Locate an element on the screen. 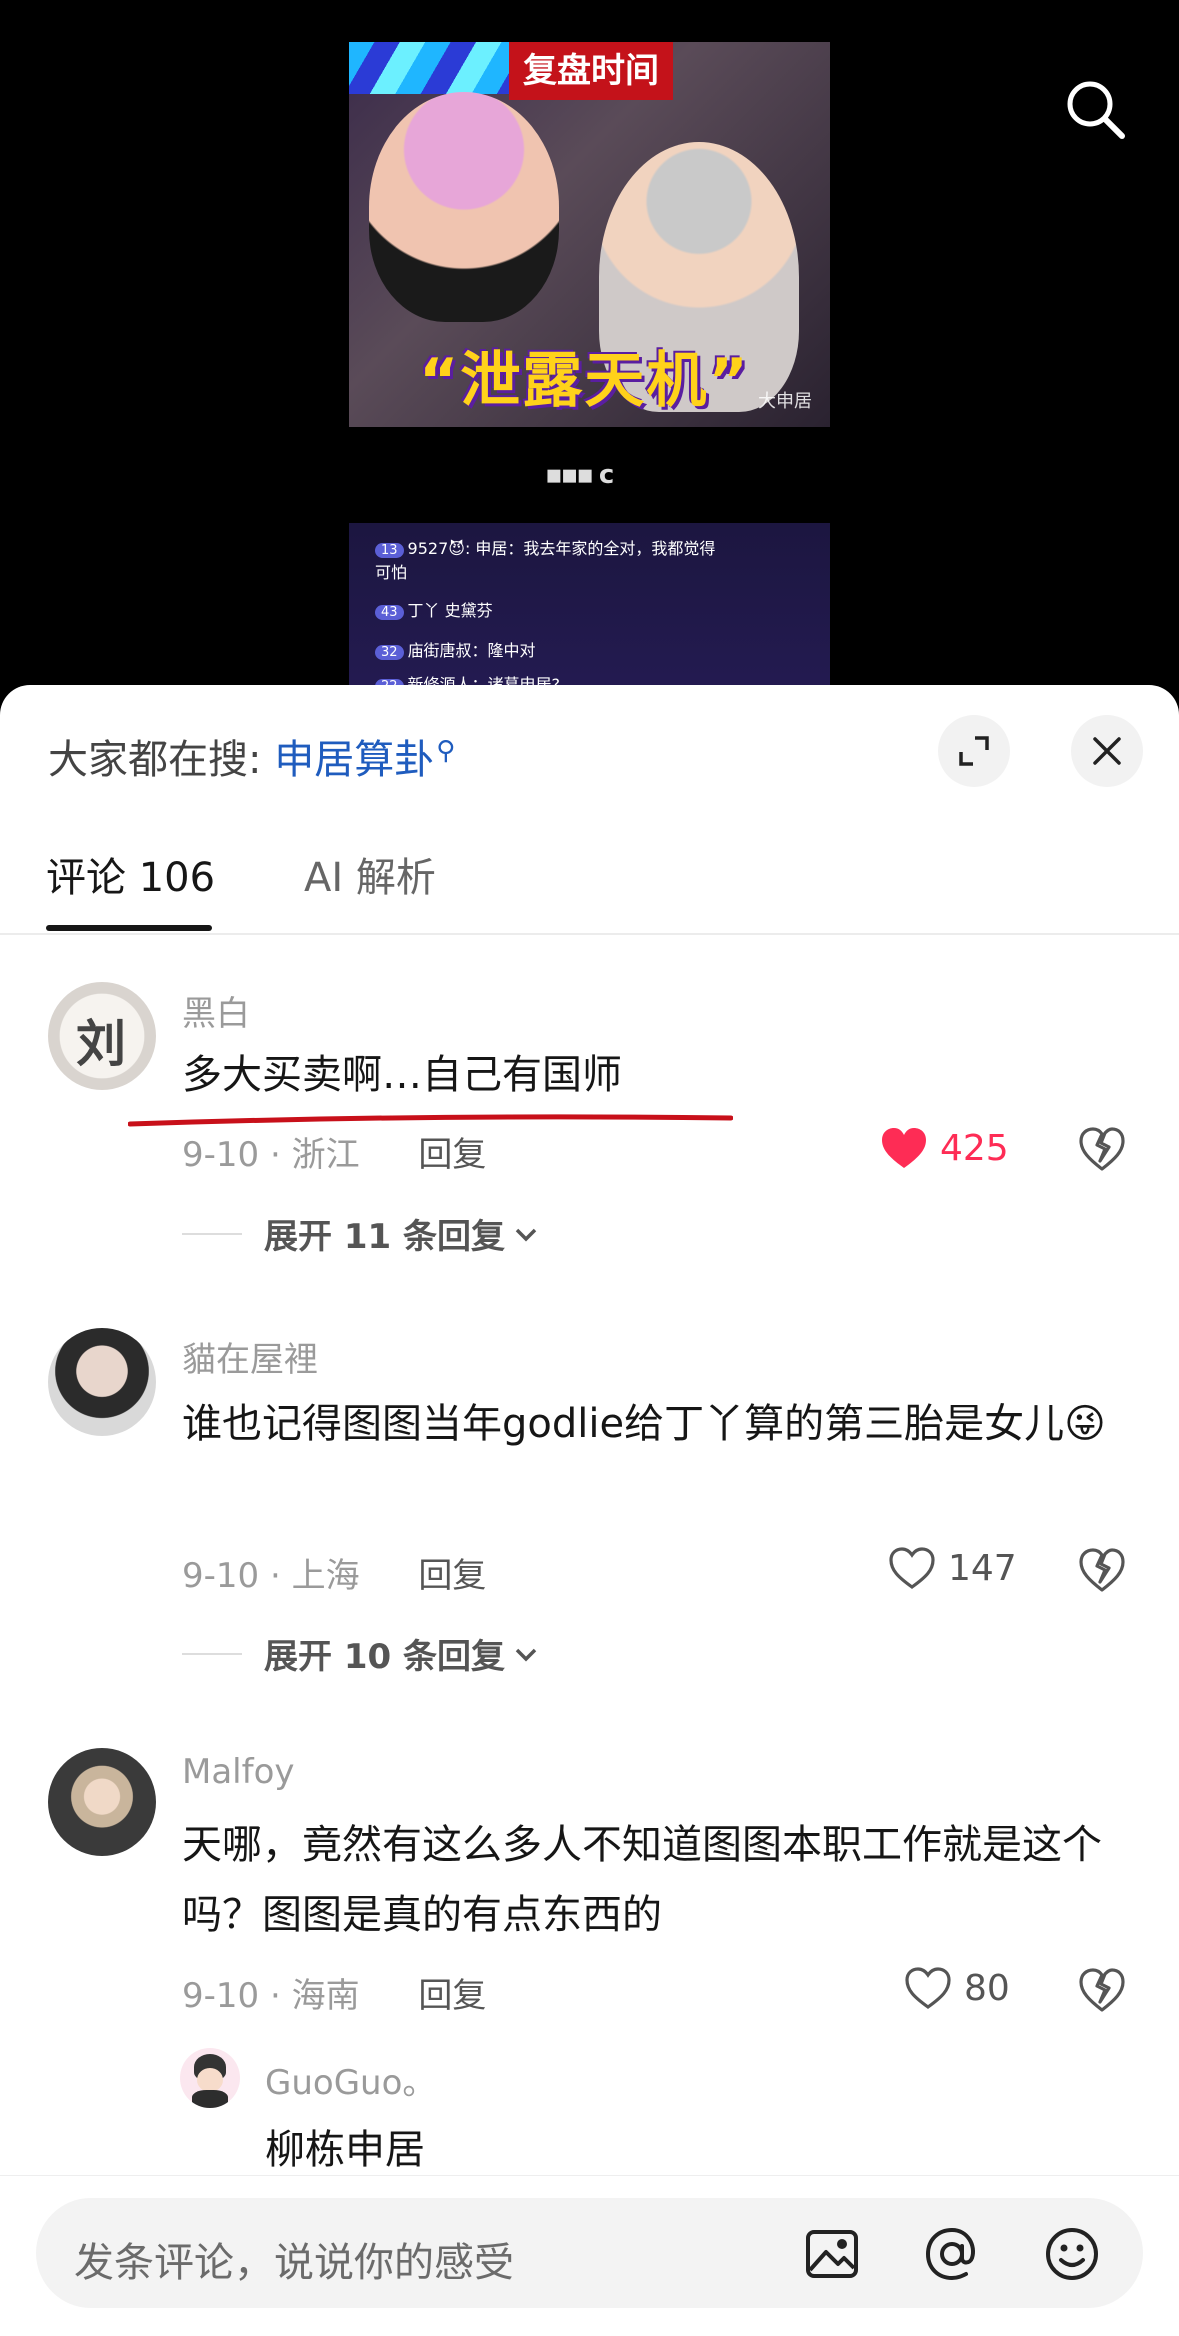 The height and width of the screenshot is (2336, 1179). avatar: 刘 is located at coordinates (102, 1036).